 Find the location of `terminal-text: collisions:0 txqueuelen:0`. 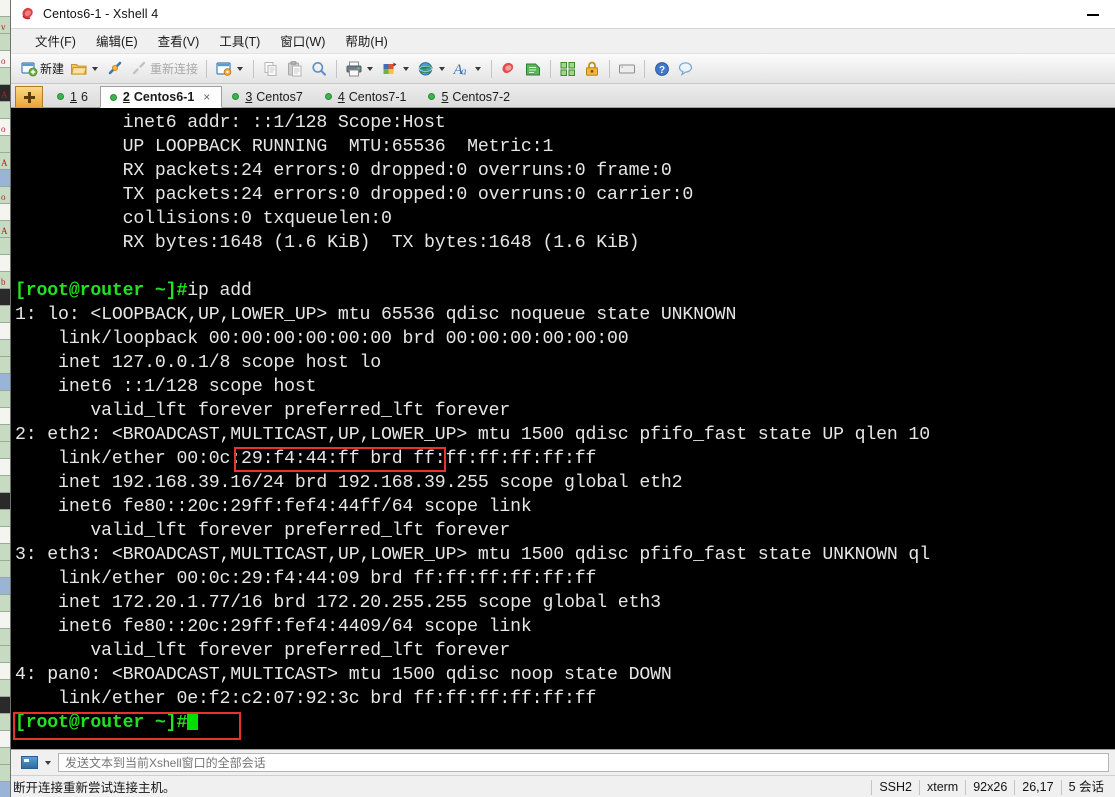

terminal-text: collisions:0 txqueuelen:0 is located at coordinates (203, 219).